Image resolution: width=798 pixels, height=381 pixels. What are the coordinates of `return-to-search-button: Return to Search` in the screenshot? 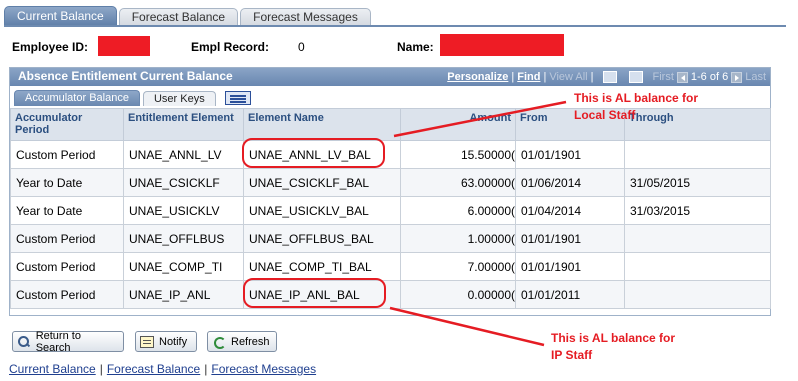 It's located at (68, 341).